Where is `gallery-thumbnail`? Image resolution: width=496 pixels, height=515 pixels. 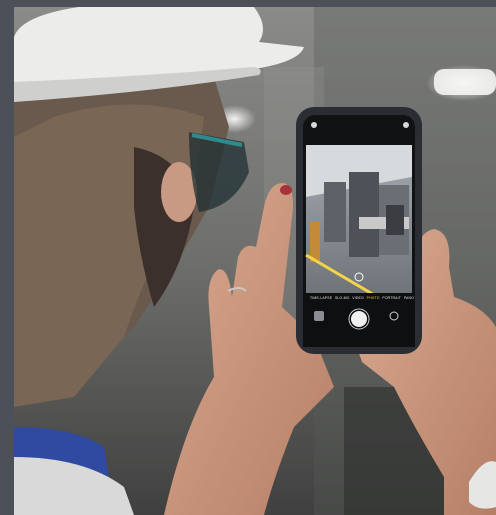 gallery-thumbnail is located at coordinates (319, 316).